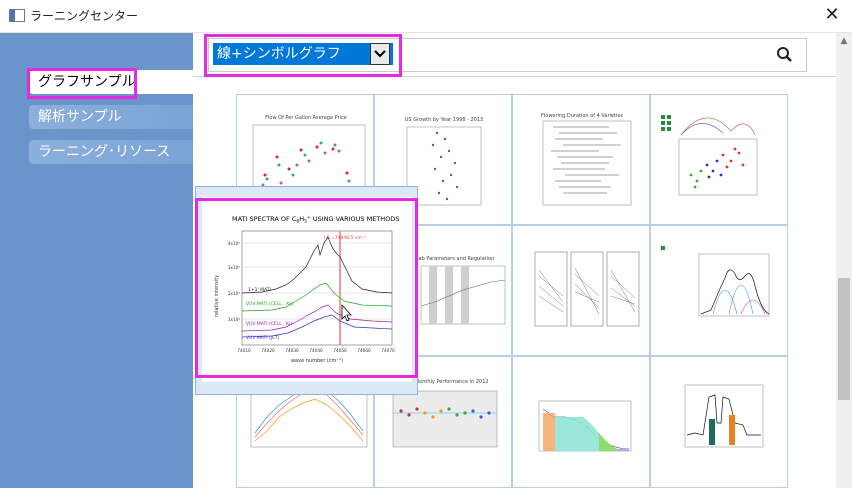 The width and height of the screenshot is (852, 488). I want to click on scroll-up-icon: ▲, so click(844, 41).